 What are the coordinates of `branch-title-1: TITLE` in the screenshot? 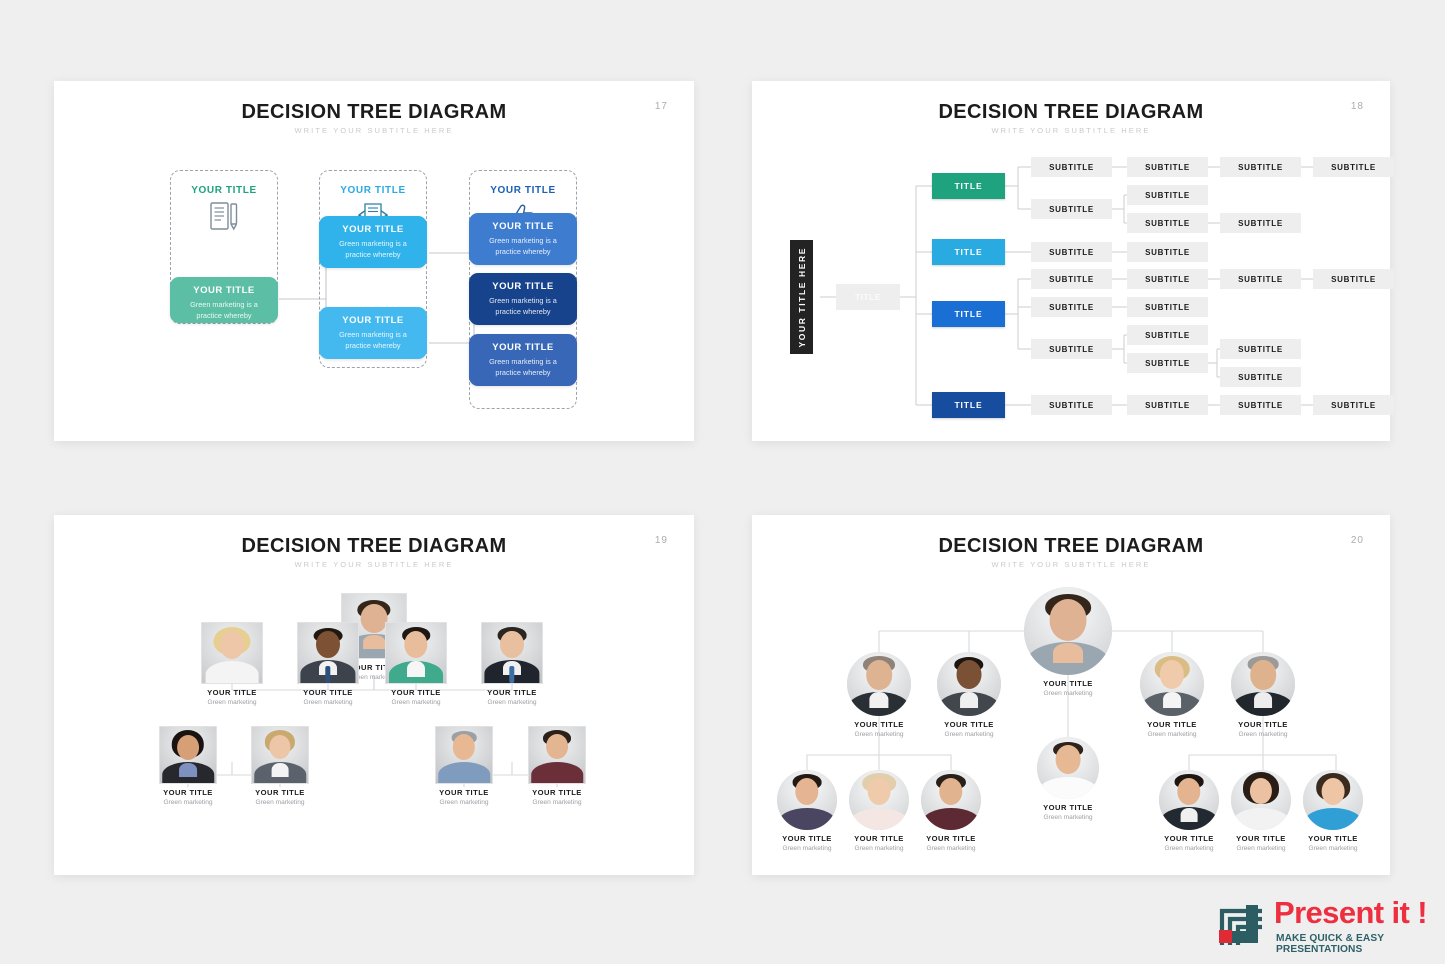 It's located at (968, 186).